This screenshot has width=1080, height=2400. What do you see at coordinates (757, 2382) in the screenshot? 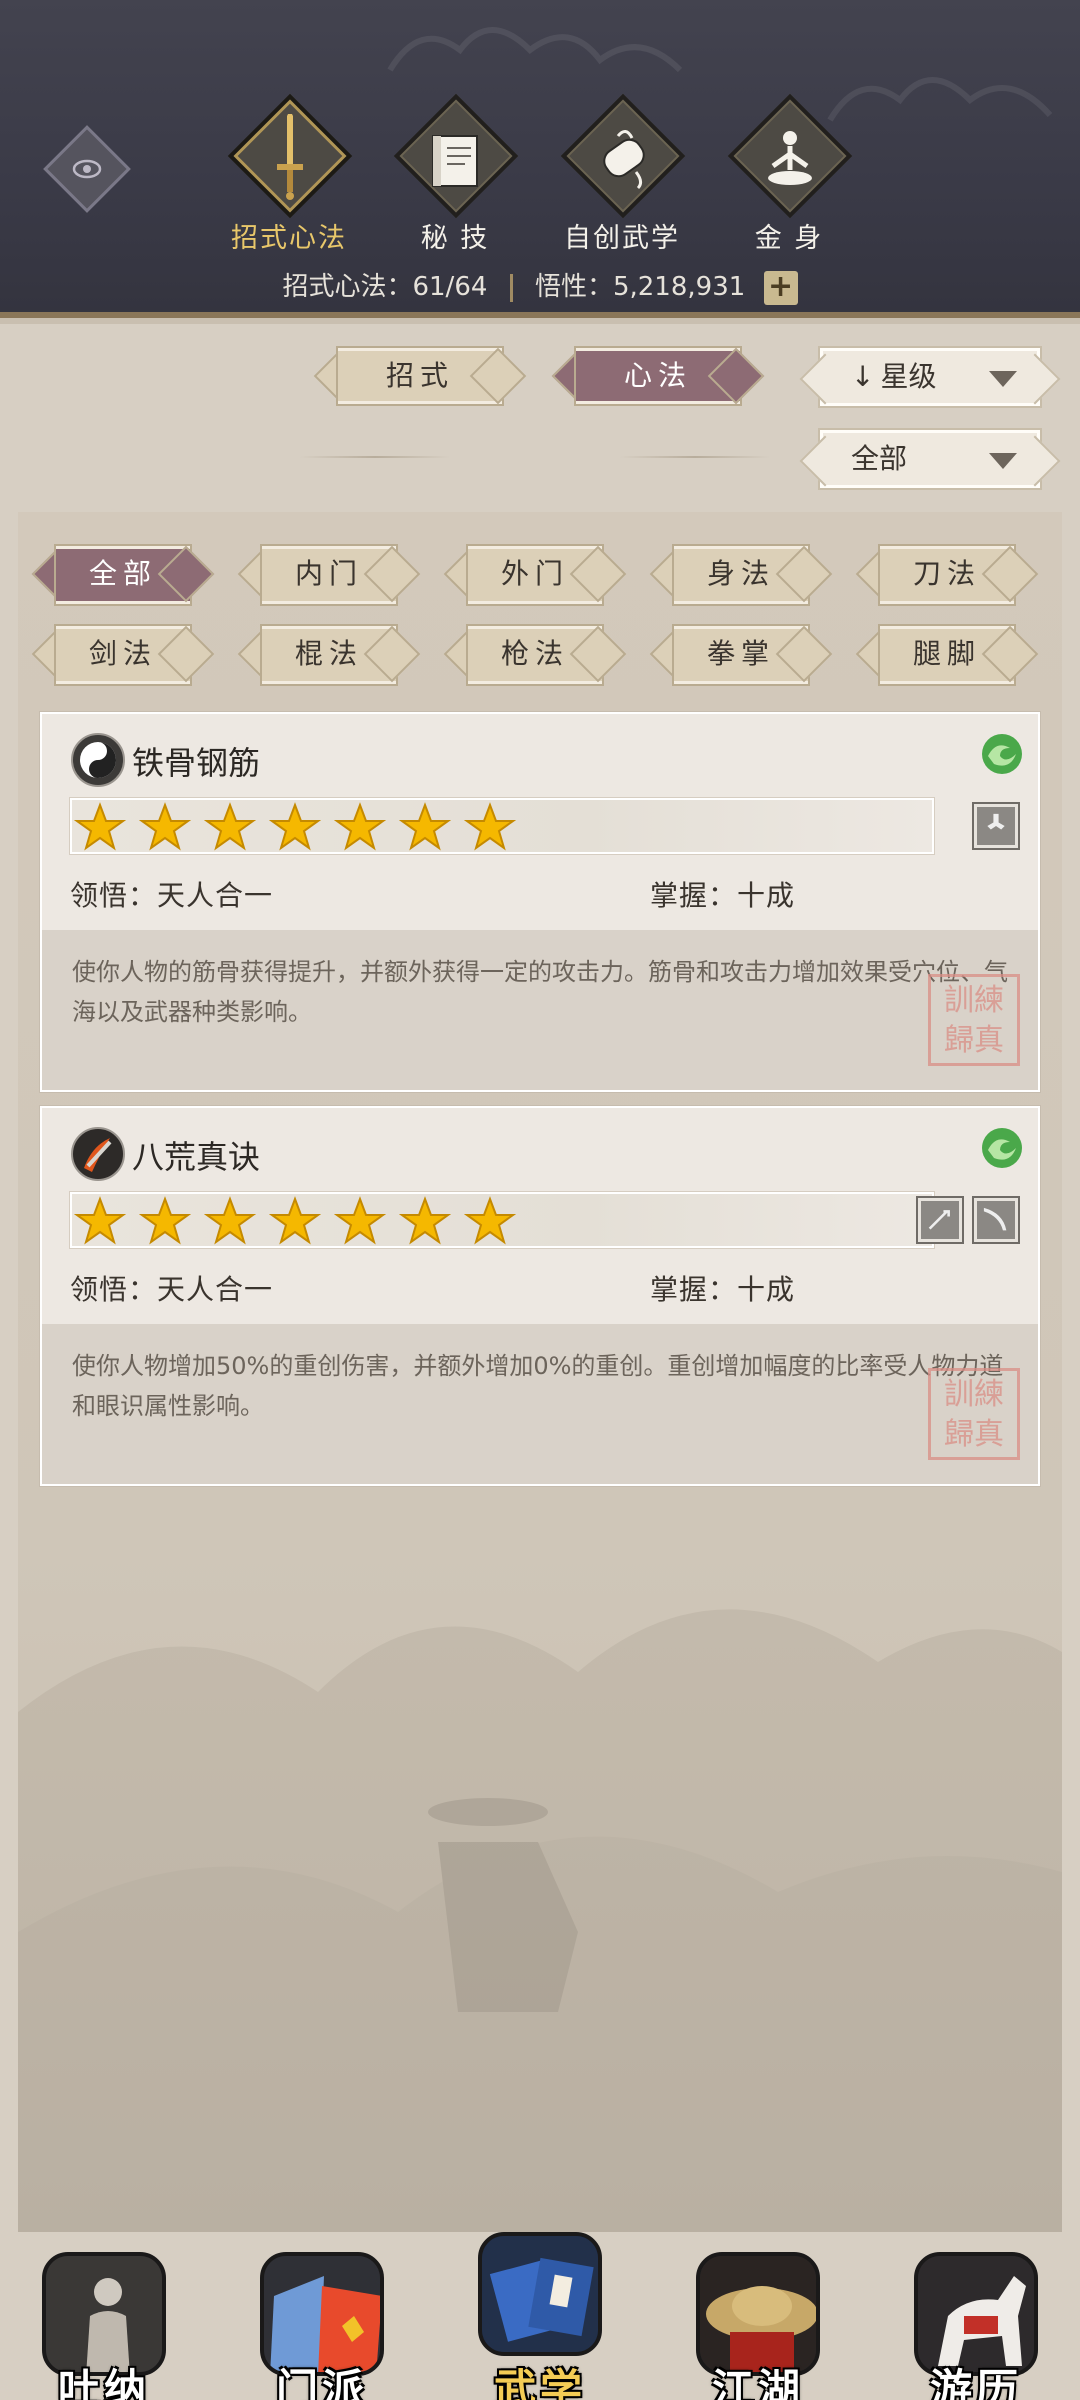
I see `nav-label: 江湖` at bounding box center [757, 2382].